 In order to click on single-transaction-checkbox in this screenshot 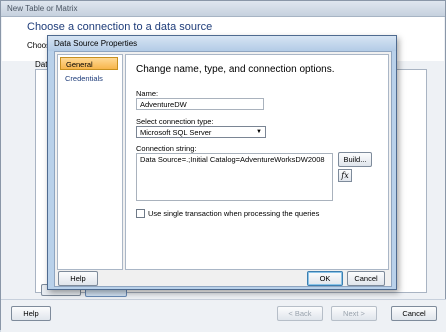, I will do `click(140, 213)`.